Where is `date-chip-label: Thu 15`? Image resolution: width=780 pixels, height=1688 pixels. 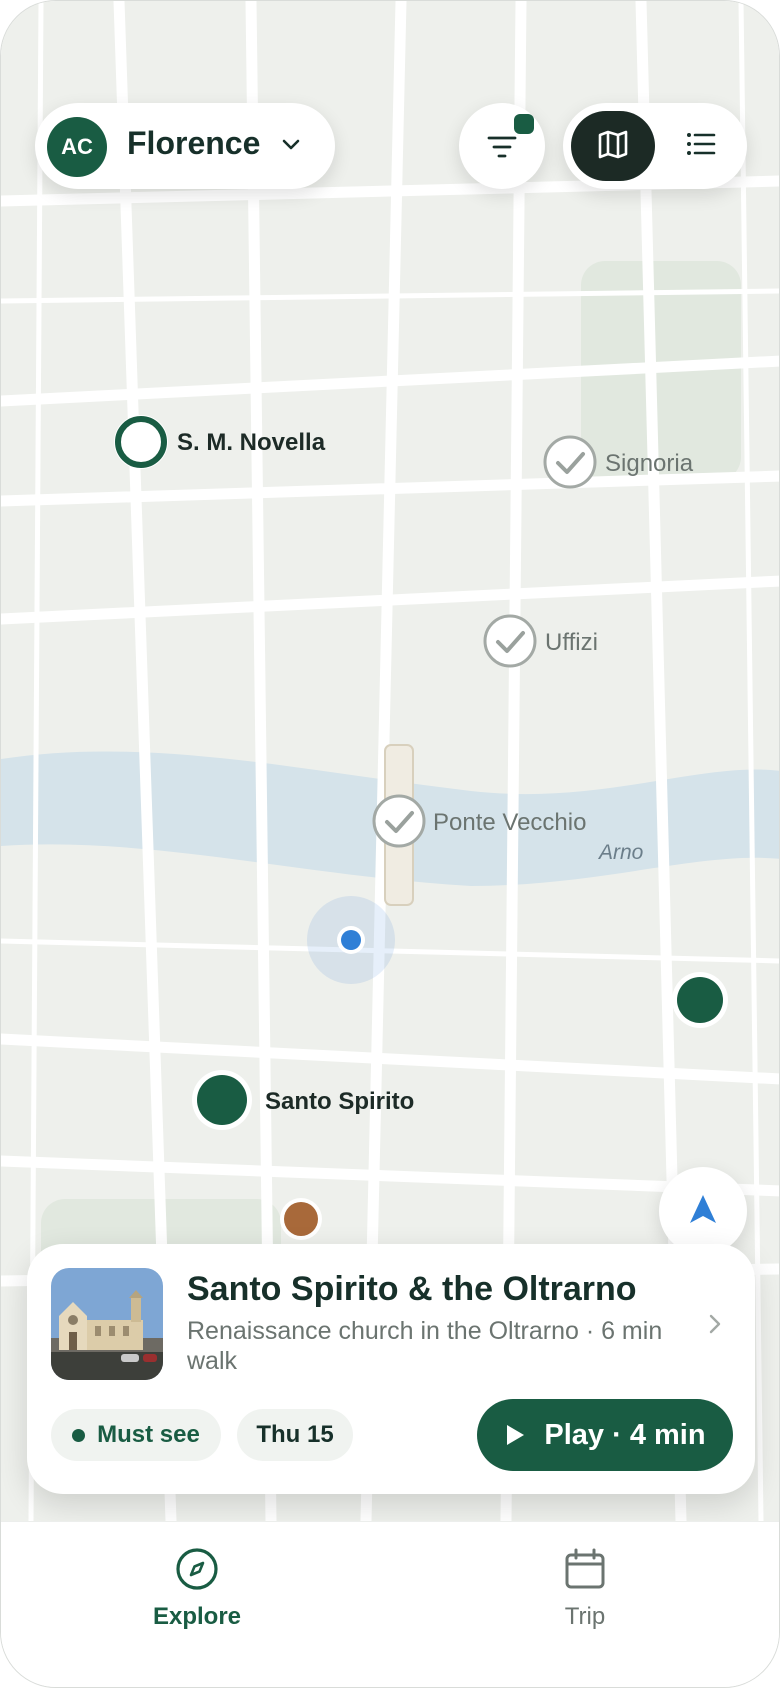 date-chip-label: Thu 15 is located at coordinates (295, 1434).